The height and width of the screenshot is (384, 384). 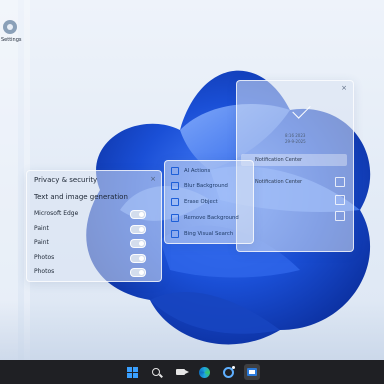 What do you see at coordinates (197, 170) in the screenshot?
I see `menu-item-label: AI Actions` at bounding box center [197, 170].